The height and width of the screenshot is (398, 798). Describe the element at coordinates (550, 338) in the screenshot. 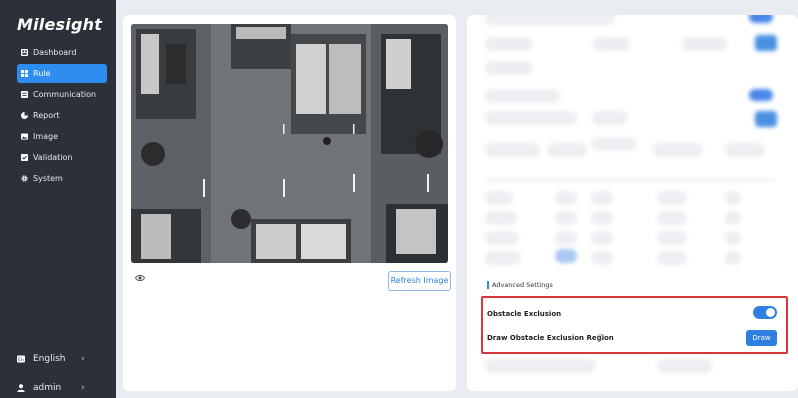

I see `draw-region-label: Draw Obstacle Exclusion Region` at that location.